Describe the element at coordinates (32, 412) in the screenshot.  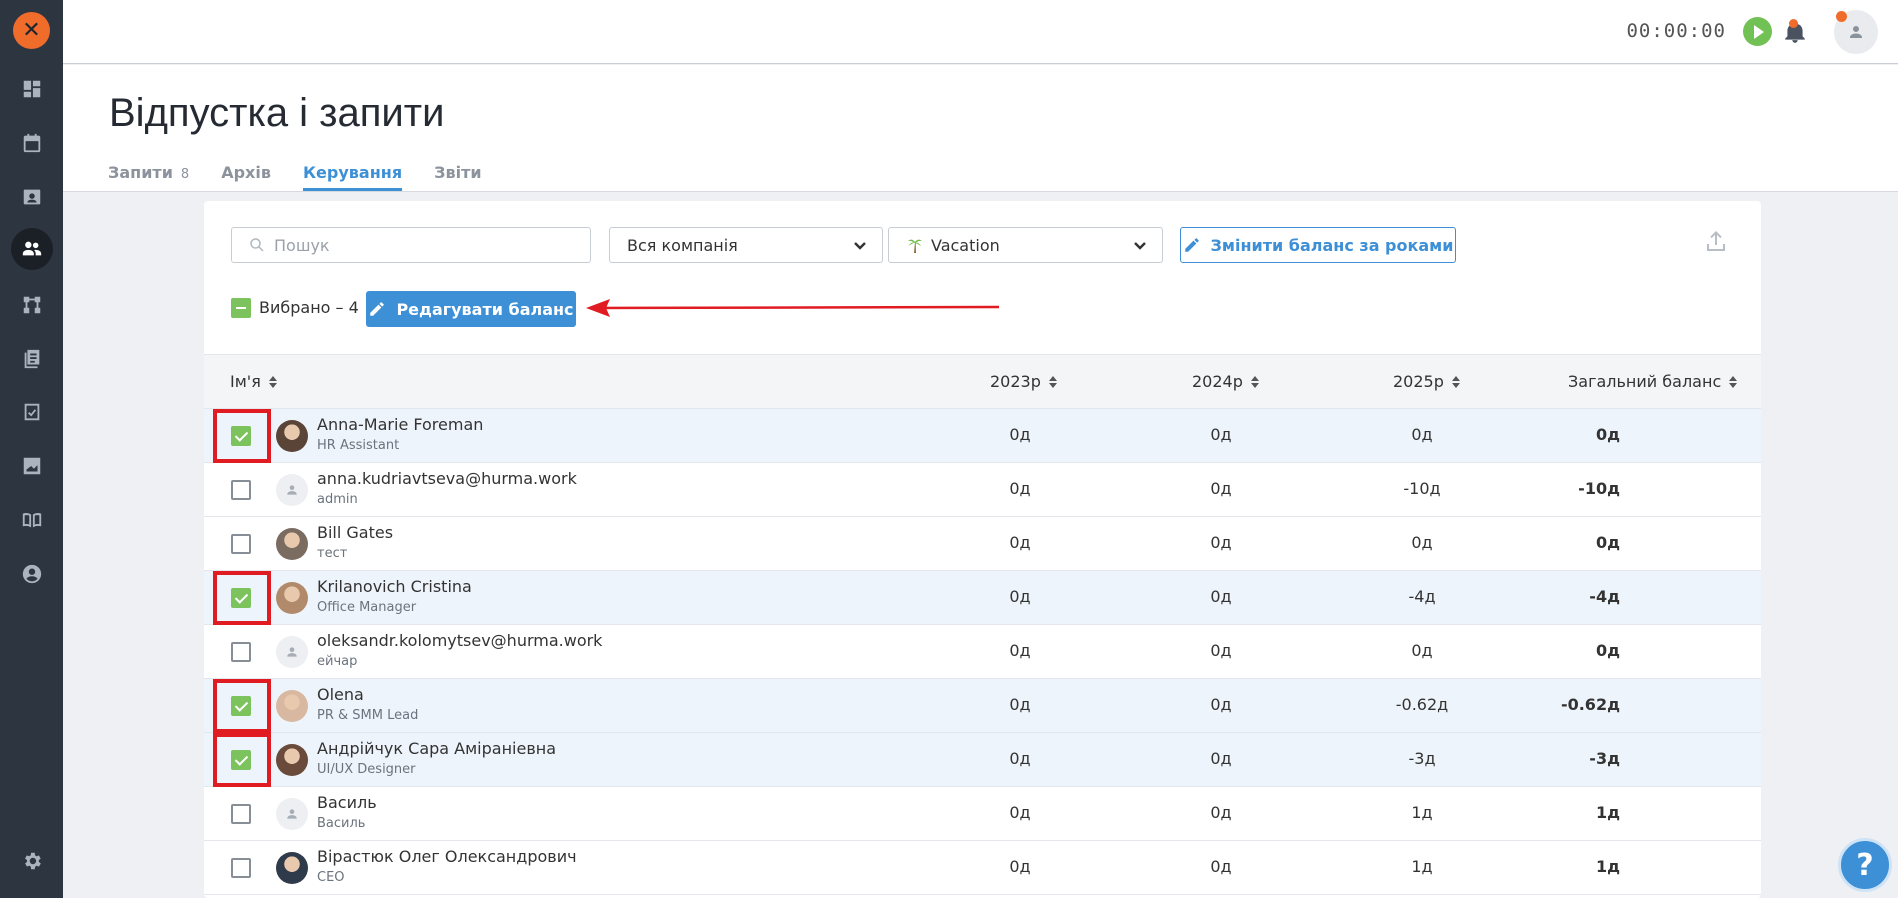
I see `tasks-icon` at that location.